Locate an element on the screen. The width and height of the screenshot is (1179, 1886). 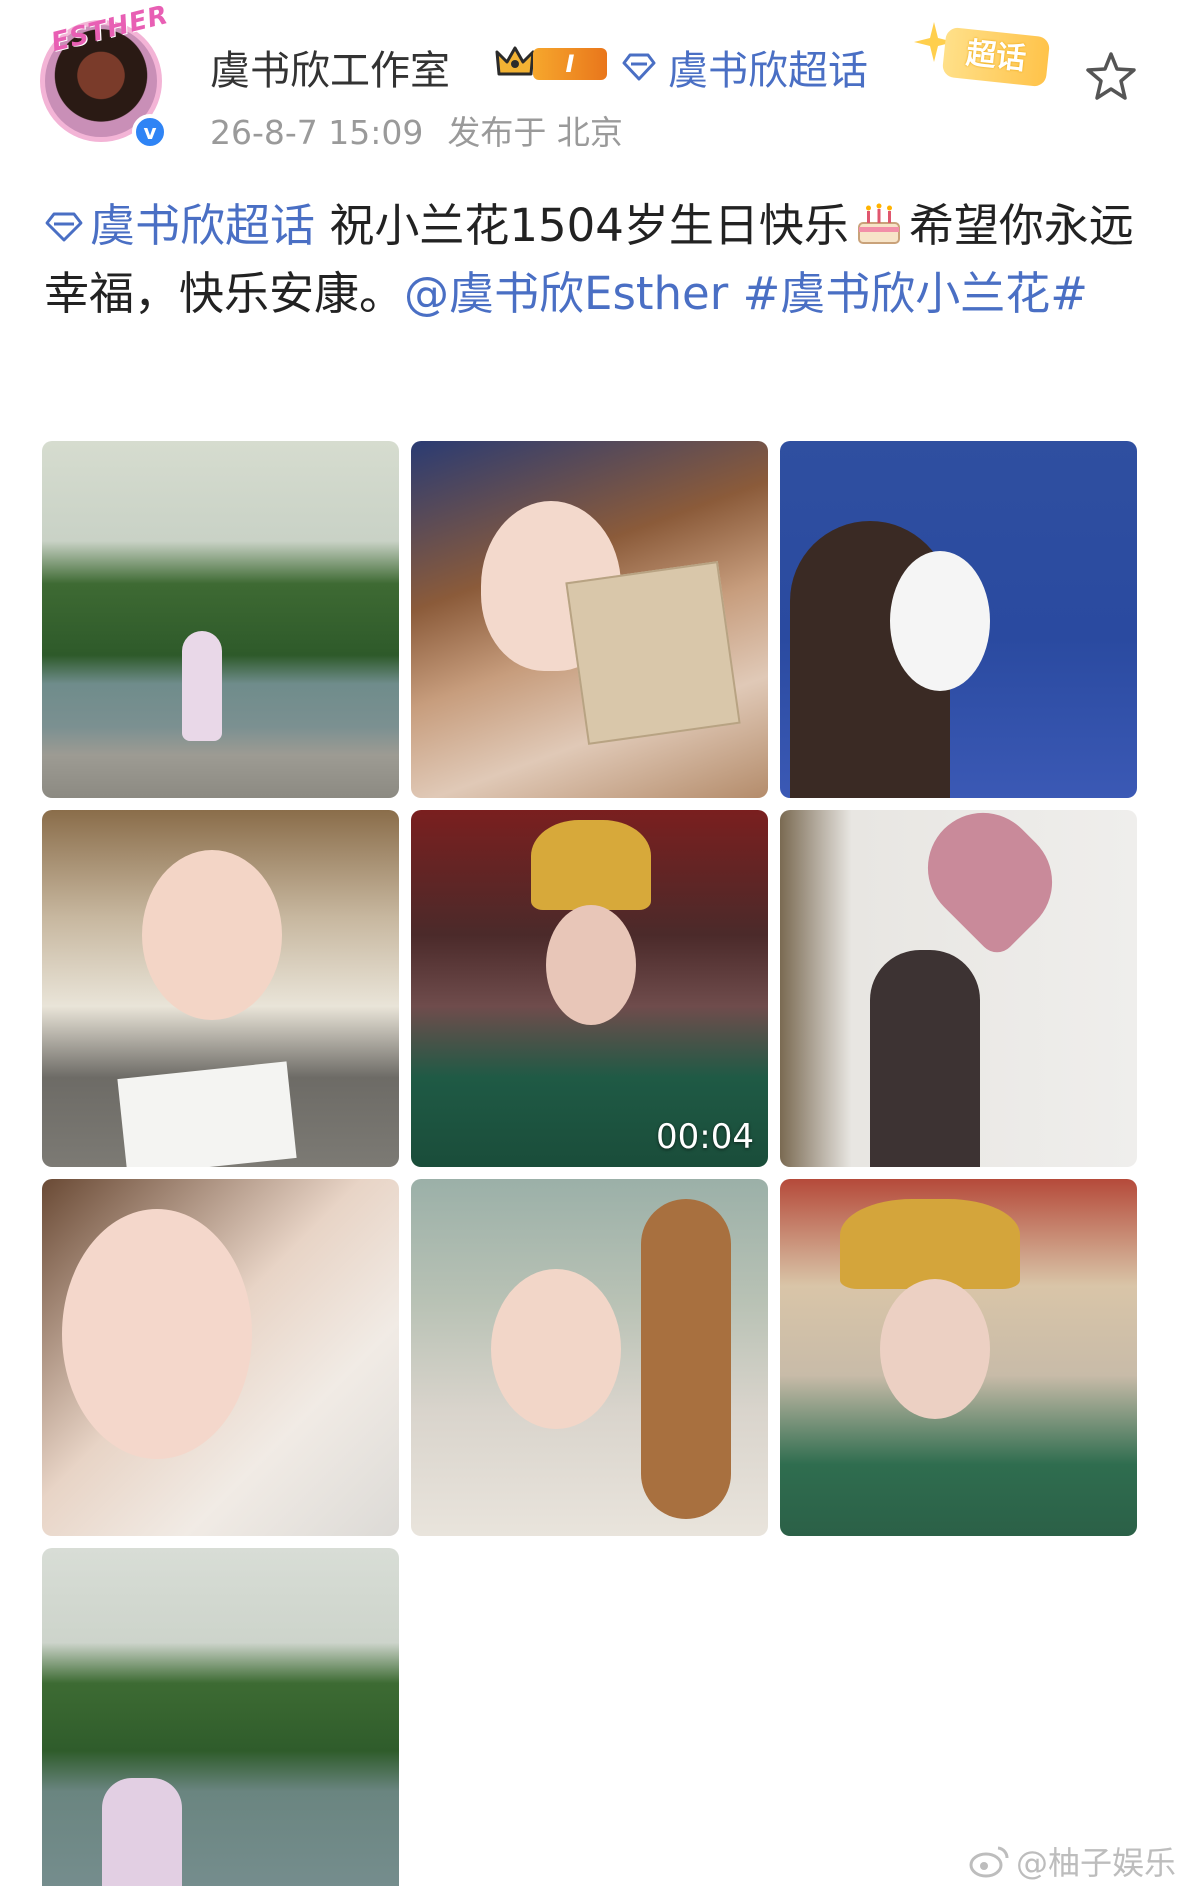
verified-badge: v is located at coordinates (150, 132).